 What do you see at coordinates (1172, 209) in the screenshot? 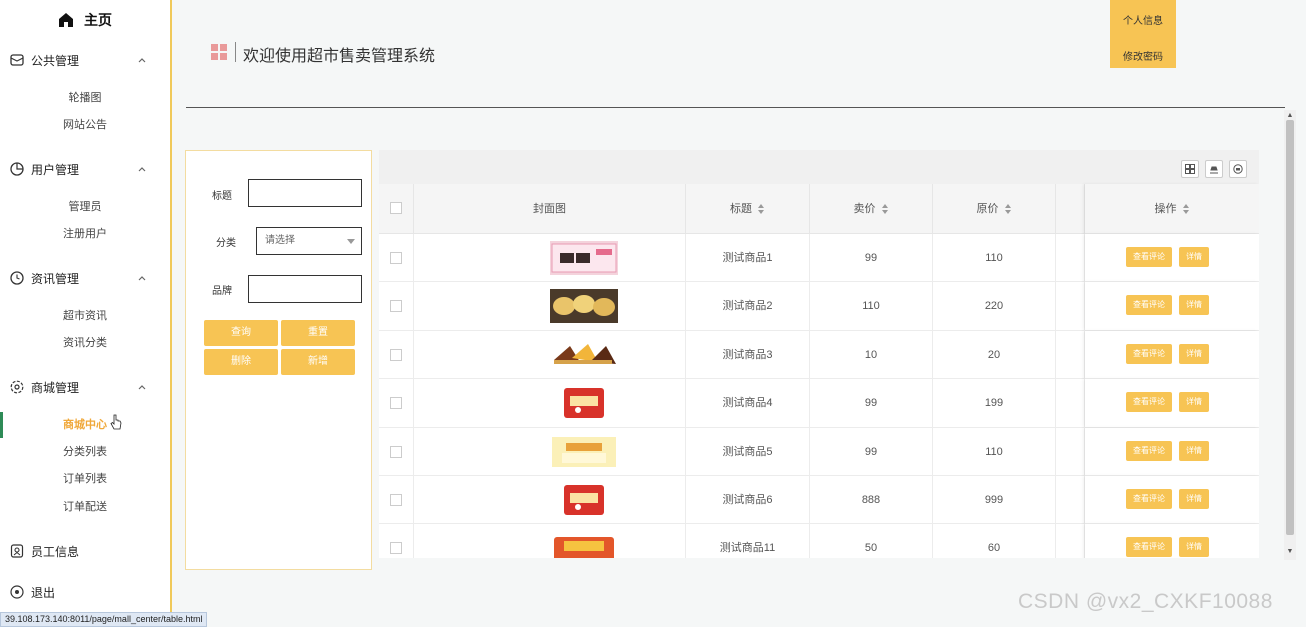
I see `col-actions: 操作` at bounding box center [1172, 209].